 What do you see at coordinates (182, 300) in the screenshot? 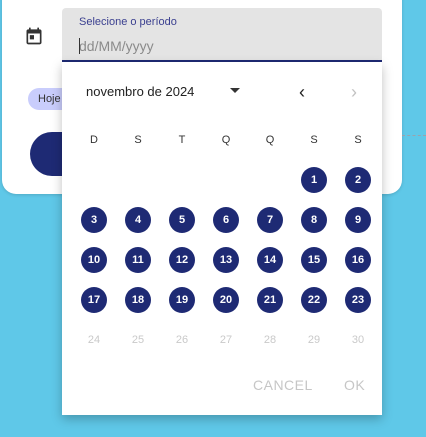
I see `calendar-day: 19` at bounding box center [182, 300].